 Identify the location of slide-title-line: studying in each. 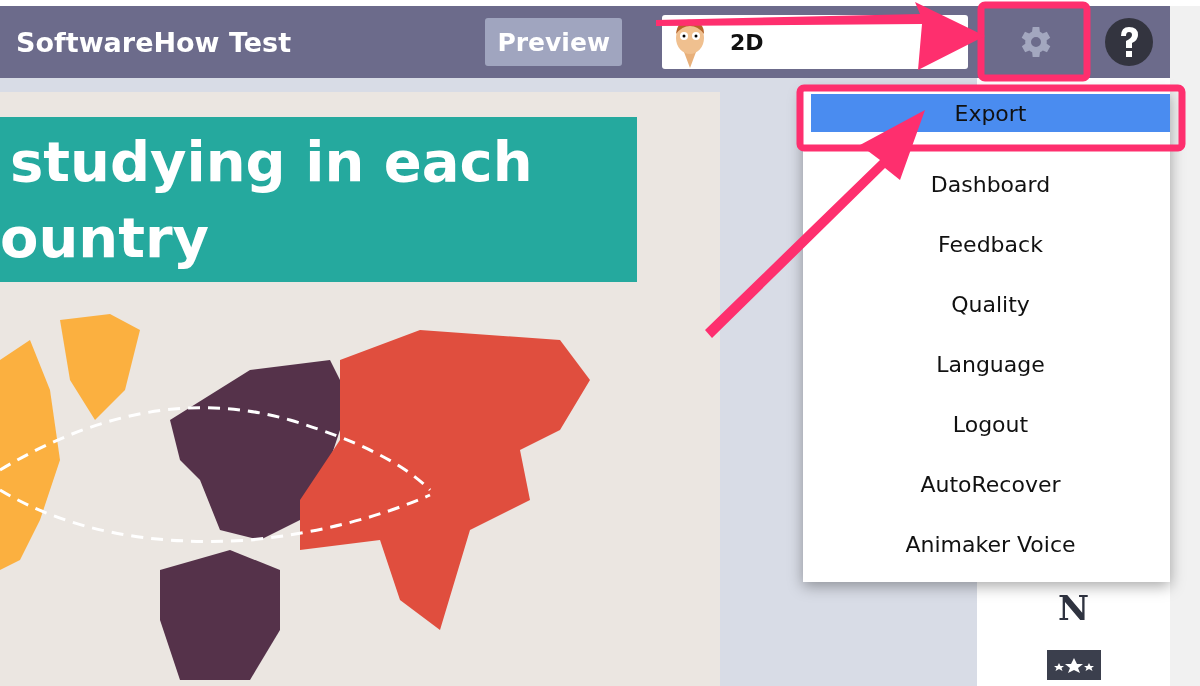
(272, 161).